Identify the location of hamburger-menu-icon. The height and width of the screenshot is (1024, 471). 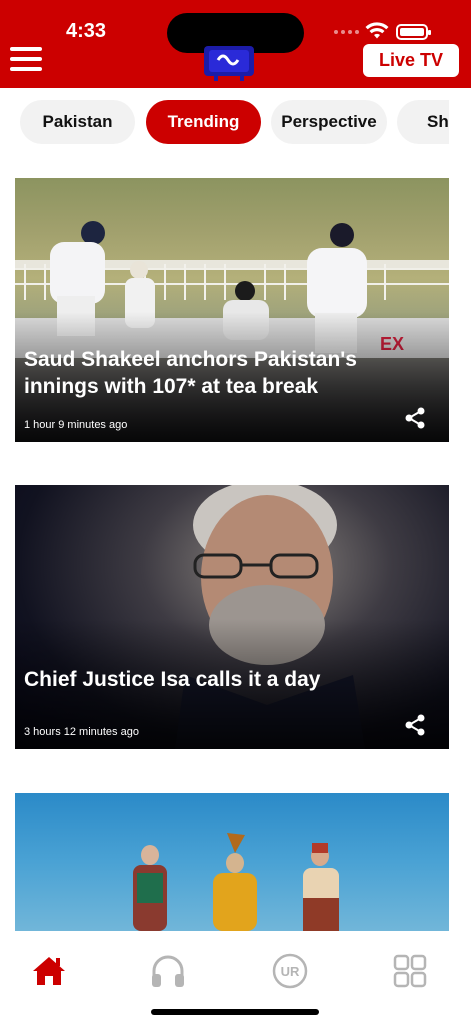
(26, 60).